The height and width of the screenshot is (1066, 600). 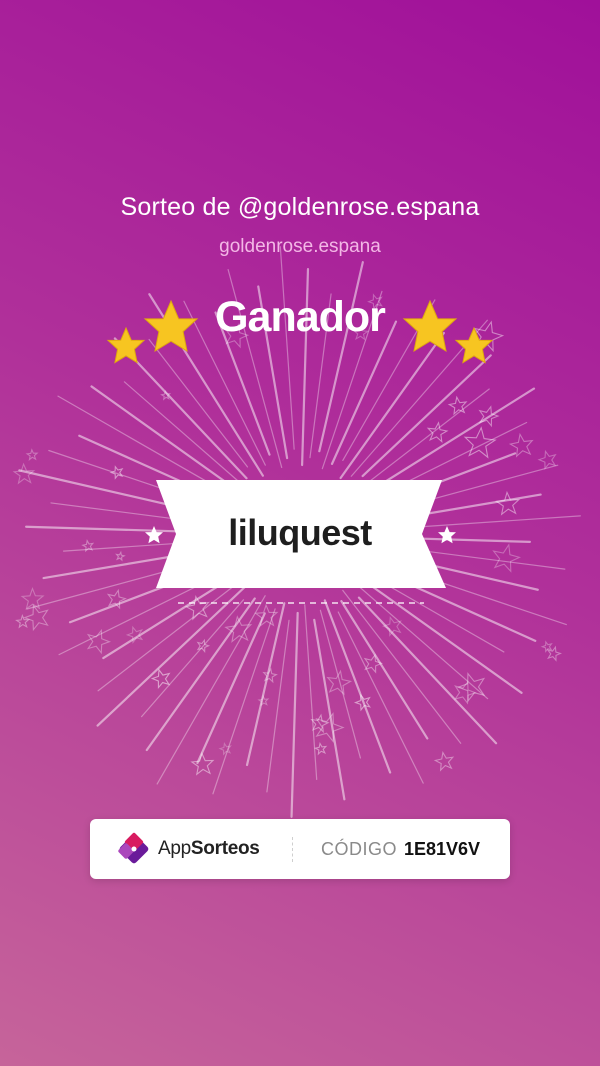 I want to click on account-handle: goldenrose.espana, so click(x=300, y=246).